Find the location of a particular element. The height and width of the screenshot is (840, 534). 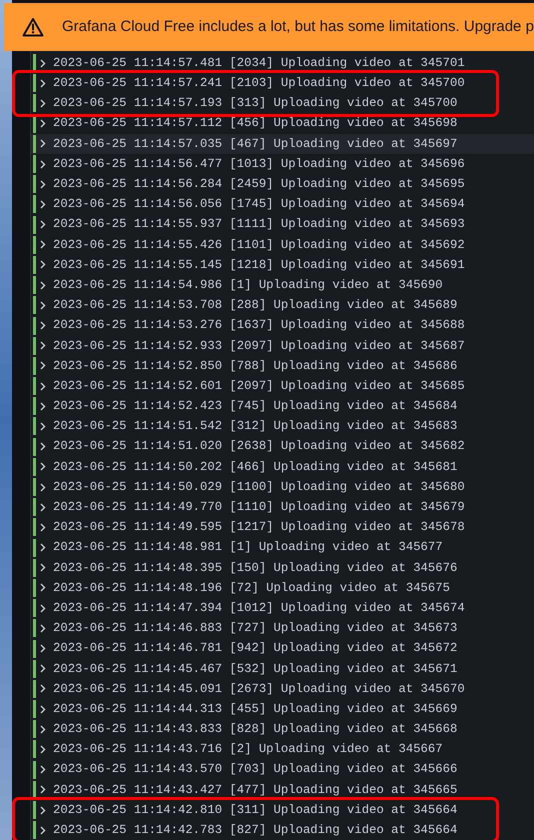

log-line: 2023-06-25 11:14:45.091 [2673] Uploading video at 345670 is located at coordinates (259, 689).